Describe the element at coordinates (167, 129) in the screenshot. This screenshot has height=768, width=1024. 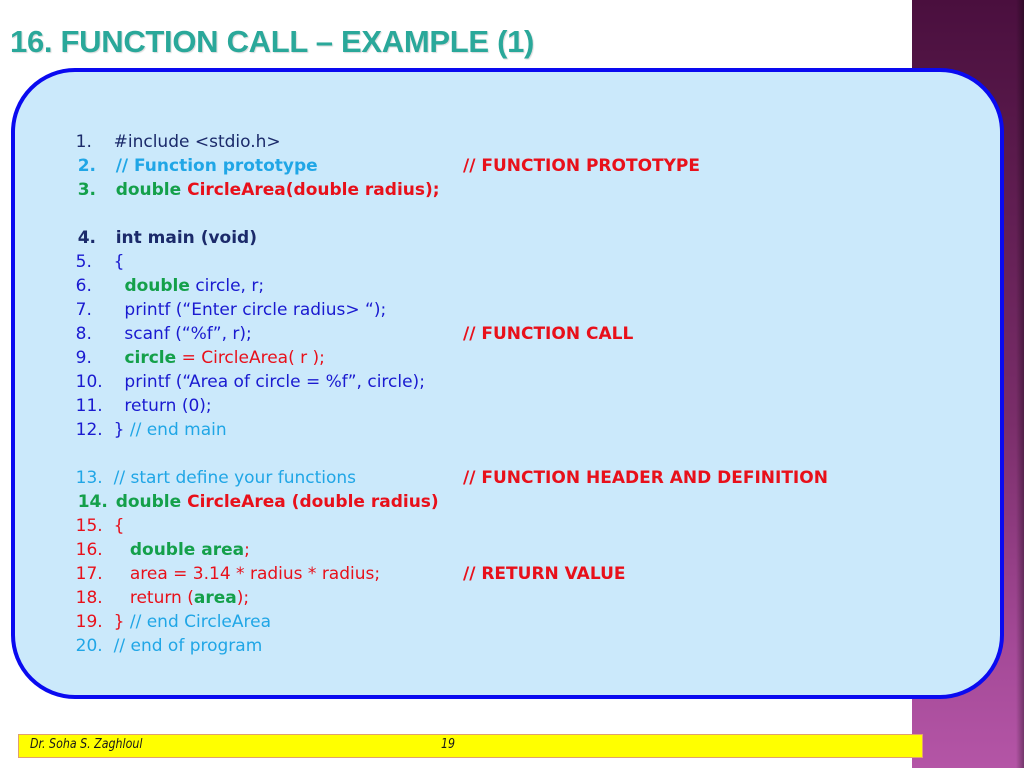
I see `code-line-1: 1. #include <stdio.h>` at that location.